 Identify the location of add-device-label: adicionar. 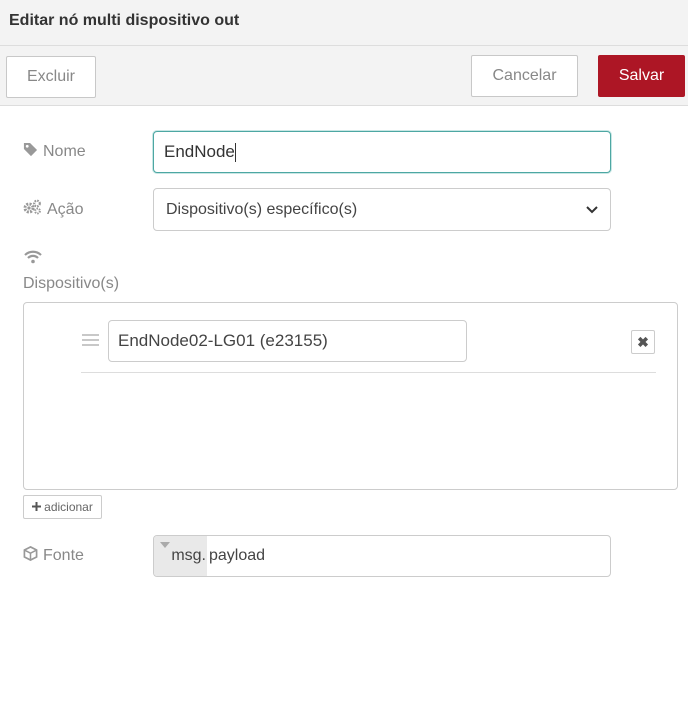
(68, 507).